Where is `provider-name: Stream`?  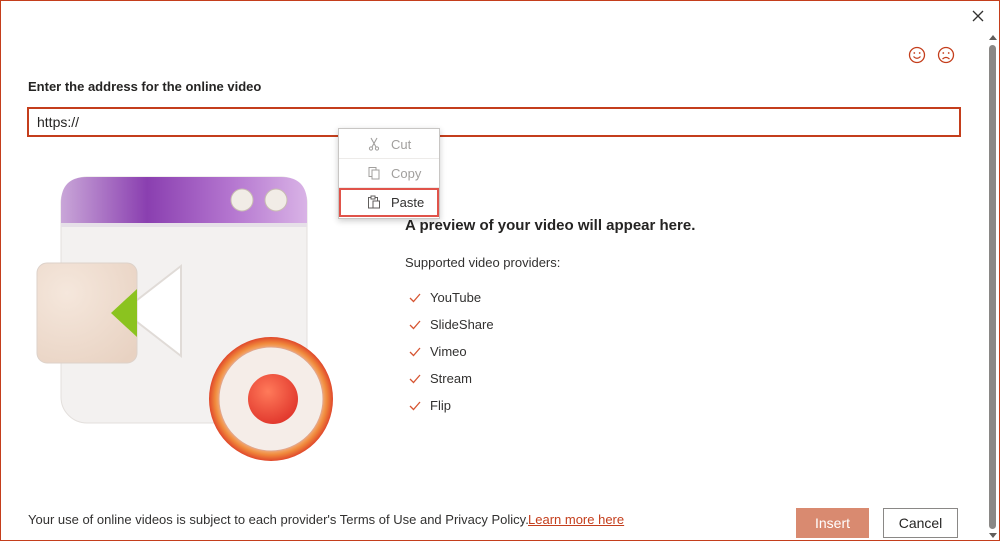 provider-name: Stream is located at coordinates (451, 378).